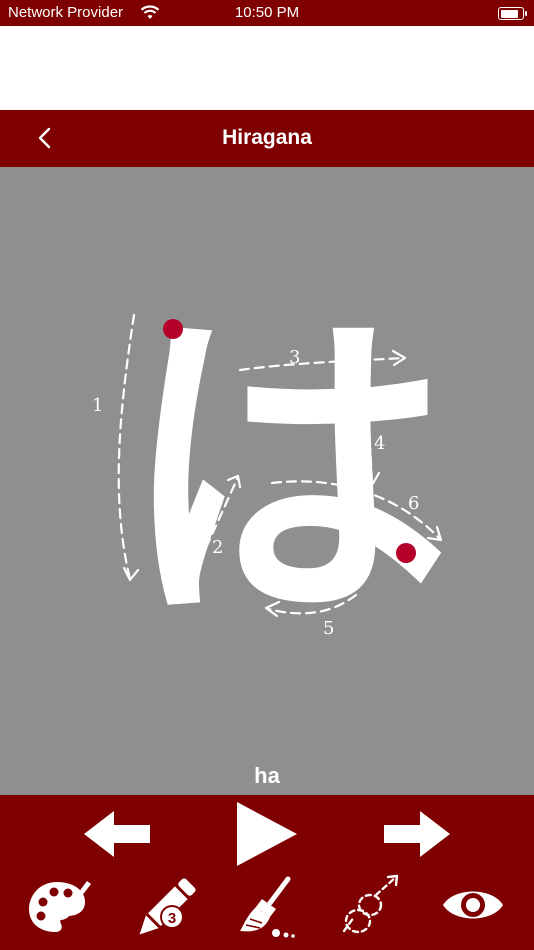 Image resolution: width=534 pixels, height=950 pixels. I want to click on stroke-number-1: 1, so click(97, 405).